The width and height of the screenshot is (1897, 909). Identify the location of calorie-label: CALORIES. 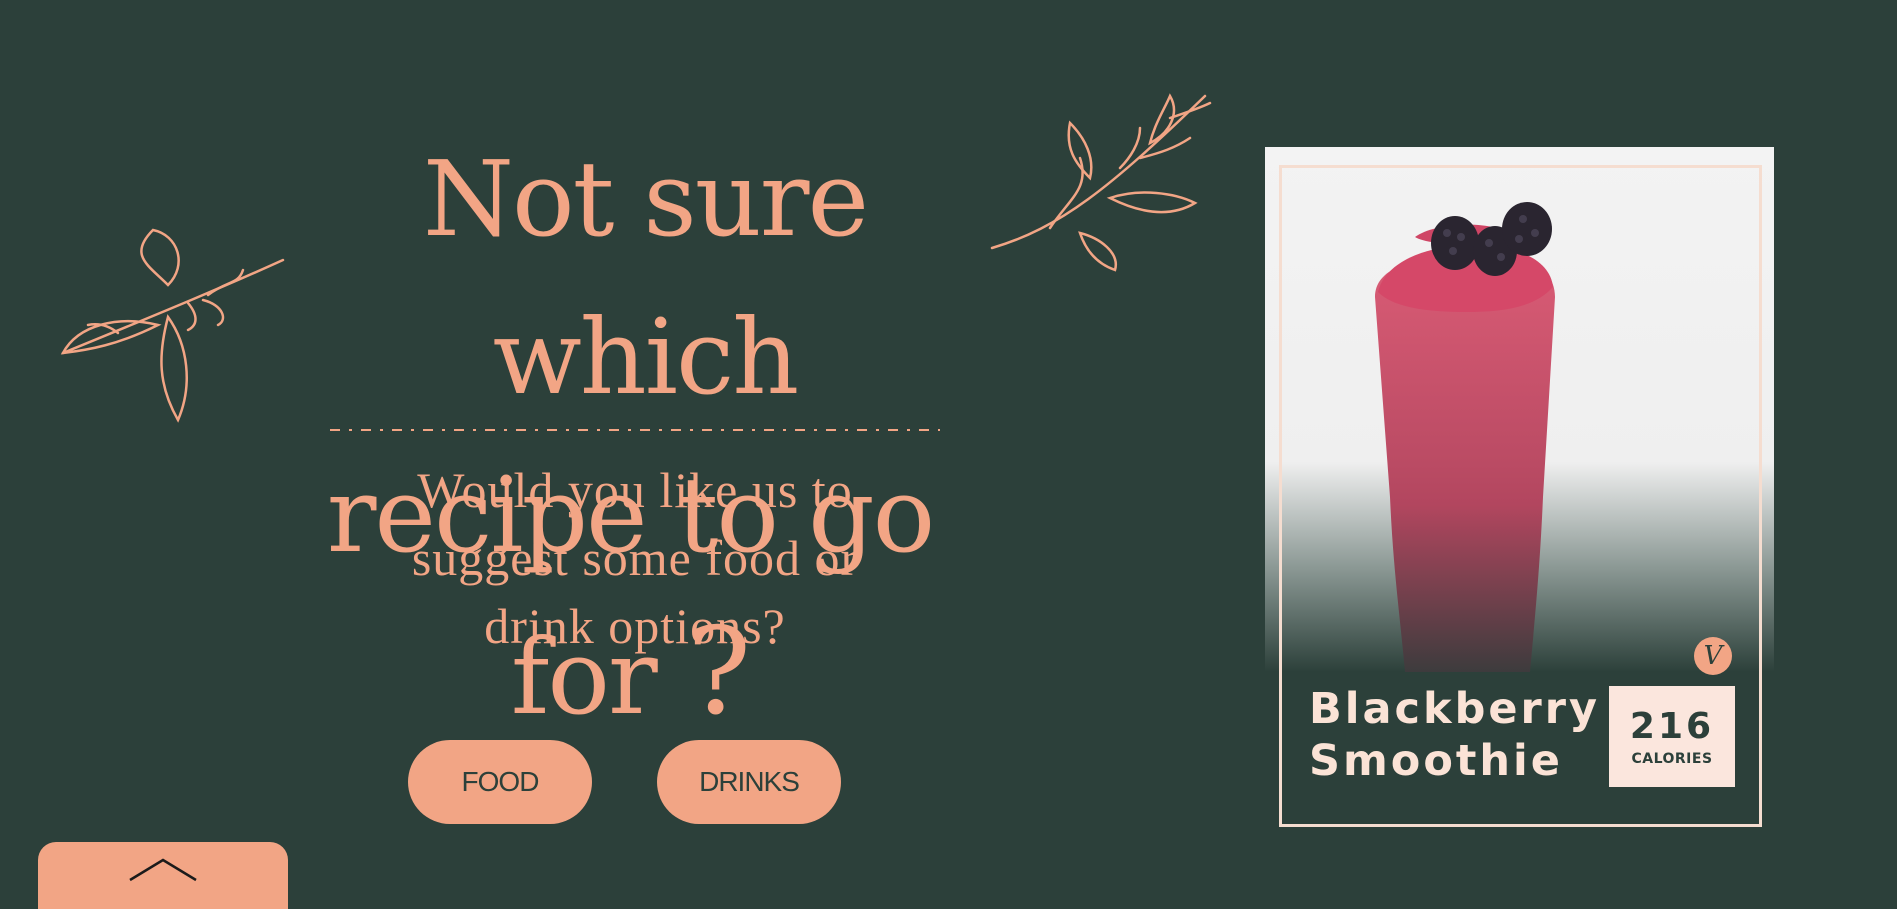
(1672, 759).